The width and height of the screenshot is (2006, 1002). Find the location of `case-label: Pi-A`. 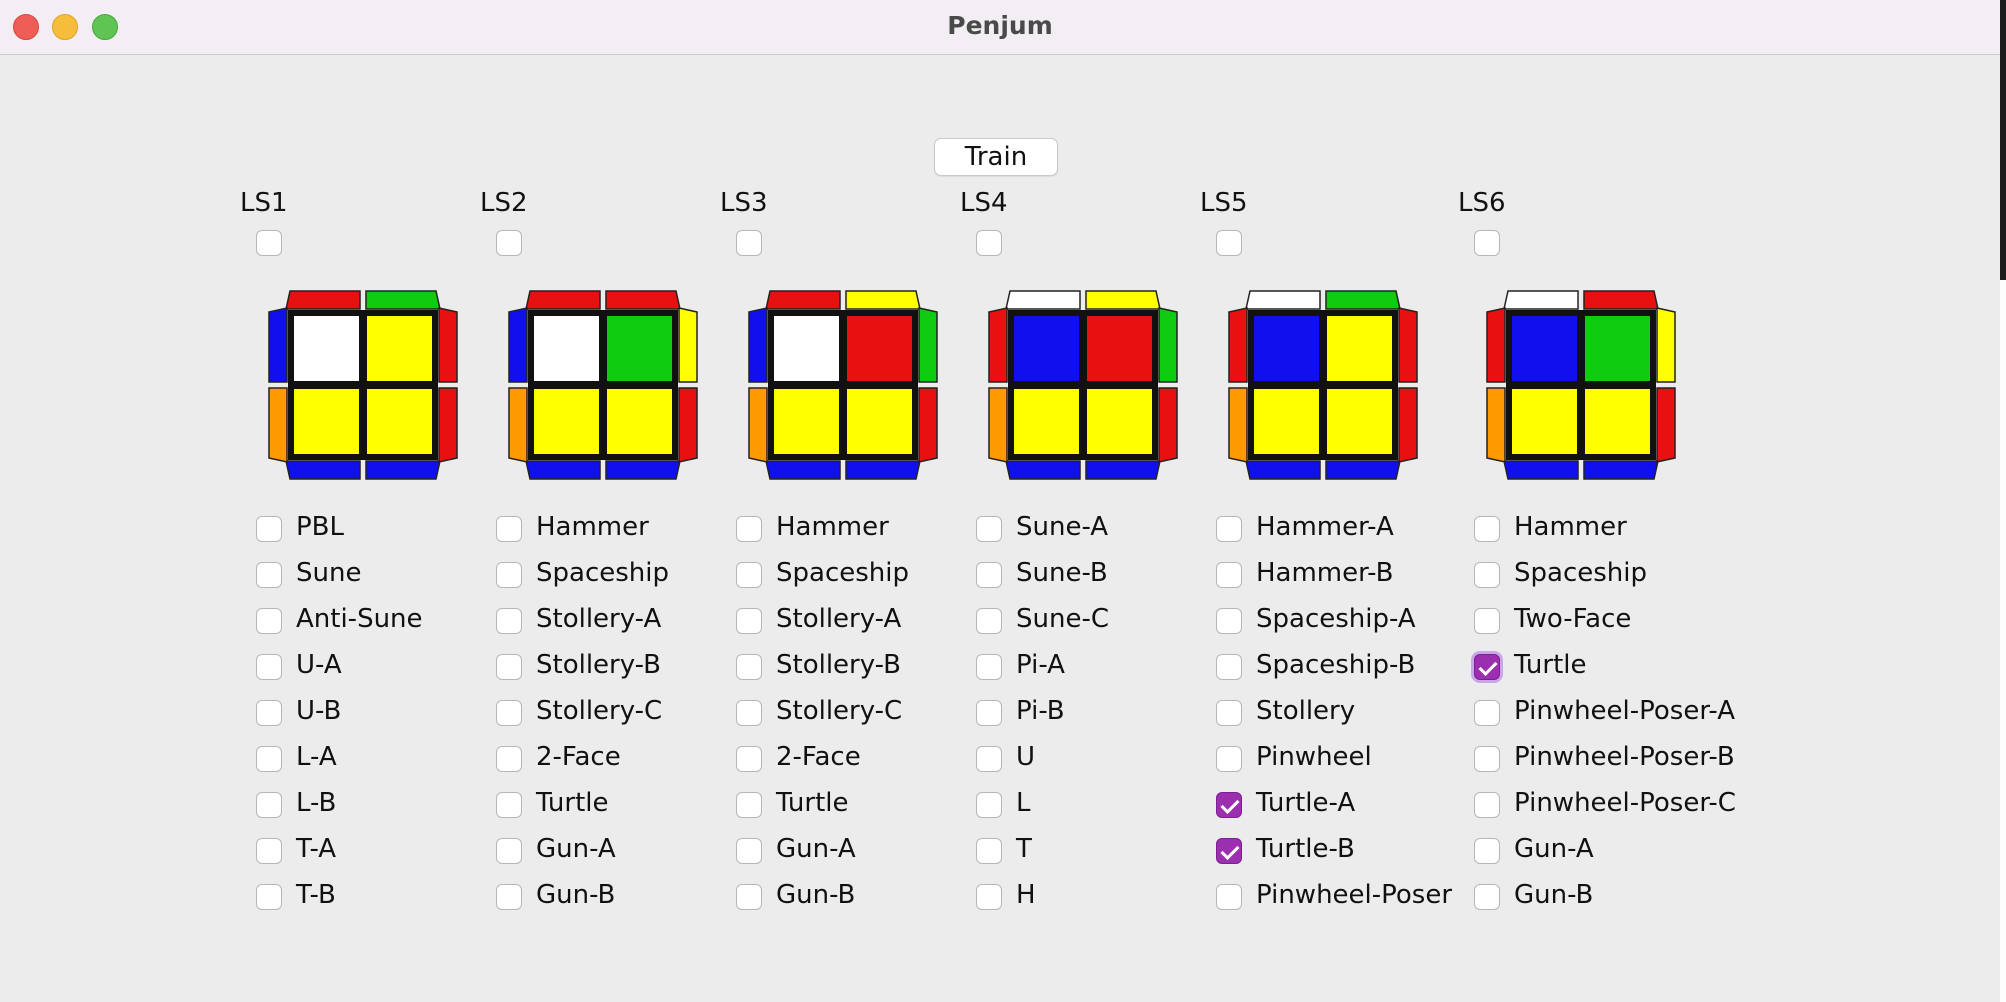

case-label: Pi-A is located at coordinates (1040, 665).